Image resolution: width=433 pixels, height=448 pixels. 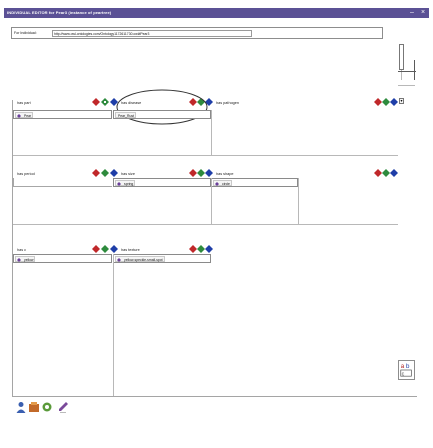 I want to click on highlight-ellipse, so click(x=162, y=107).